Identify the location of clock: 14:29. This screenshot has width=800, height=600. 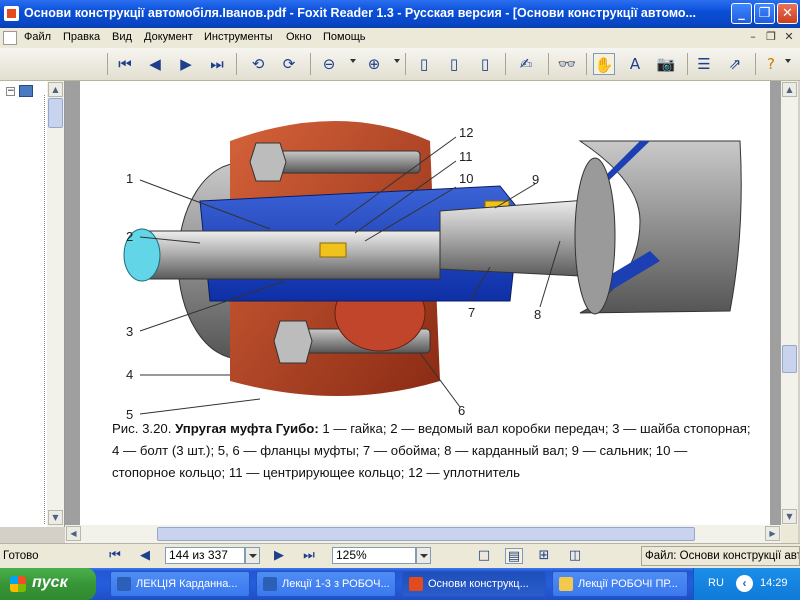
(774, 583).